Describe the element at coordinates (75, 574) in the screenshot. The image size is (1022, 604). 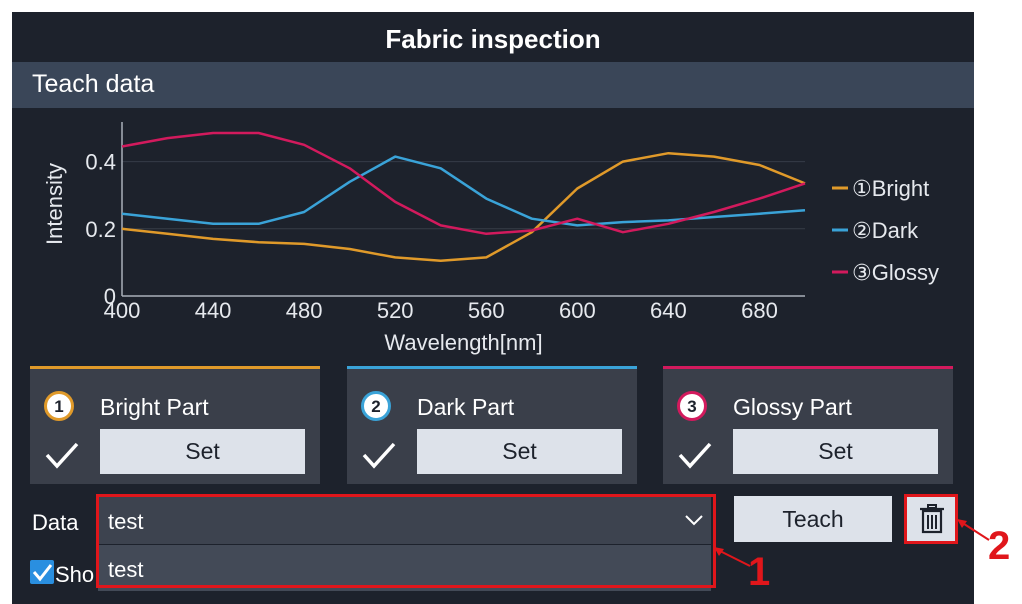
I see `show-checkbox-label: Sho` at that location.